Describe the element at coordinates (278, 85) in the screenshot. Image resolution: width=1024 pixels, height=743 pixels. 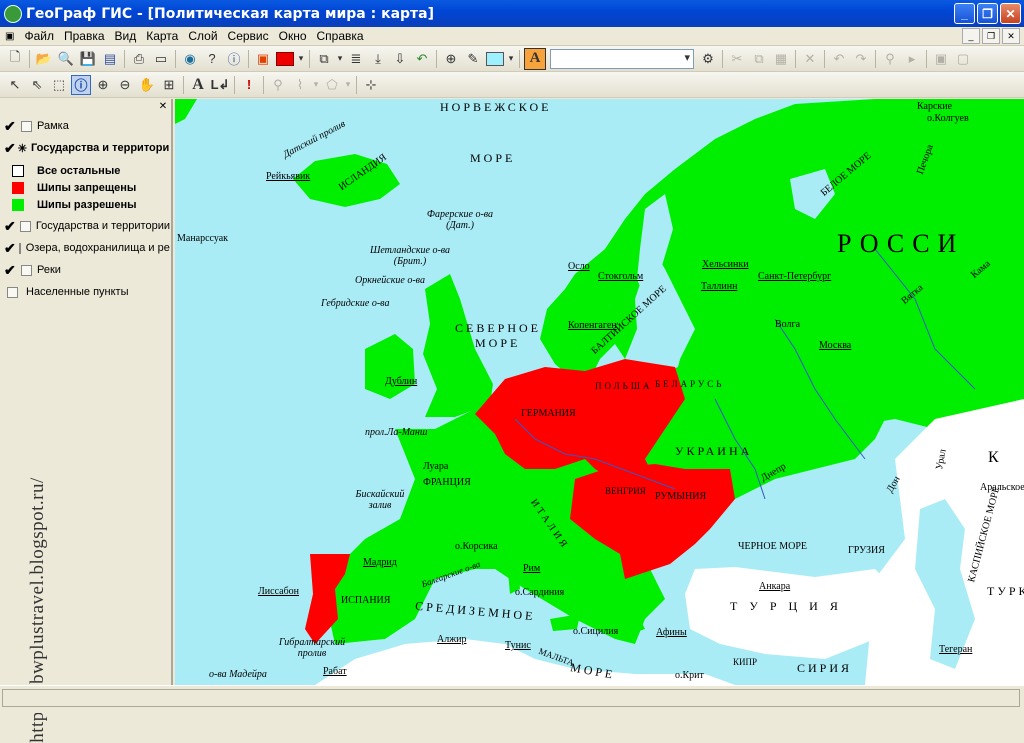
I see `pin-icon: ⚲` at that location.